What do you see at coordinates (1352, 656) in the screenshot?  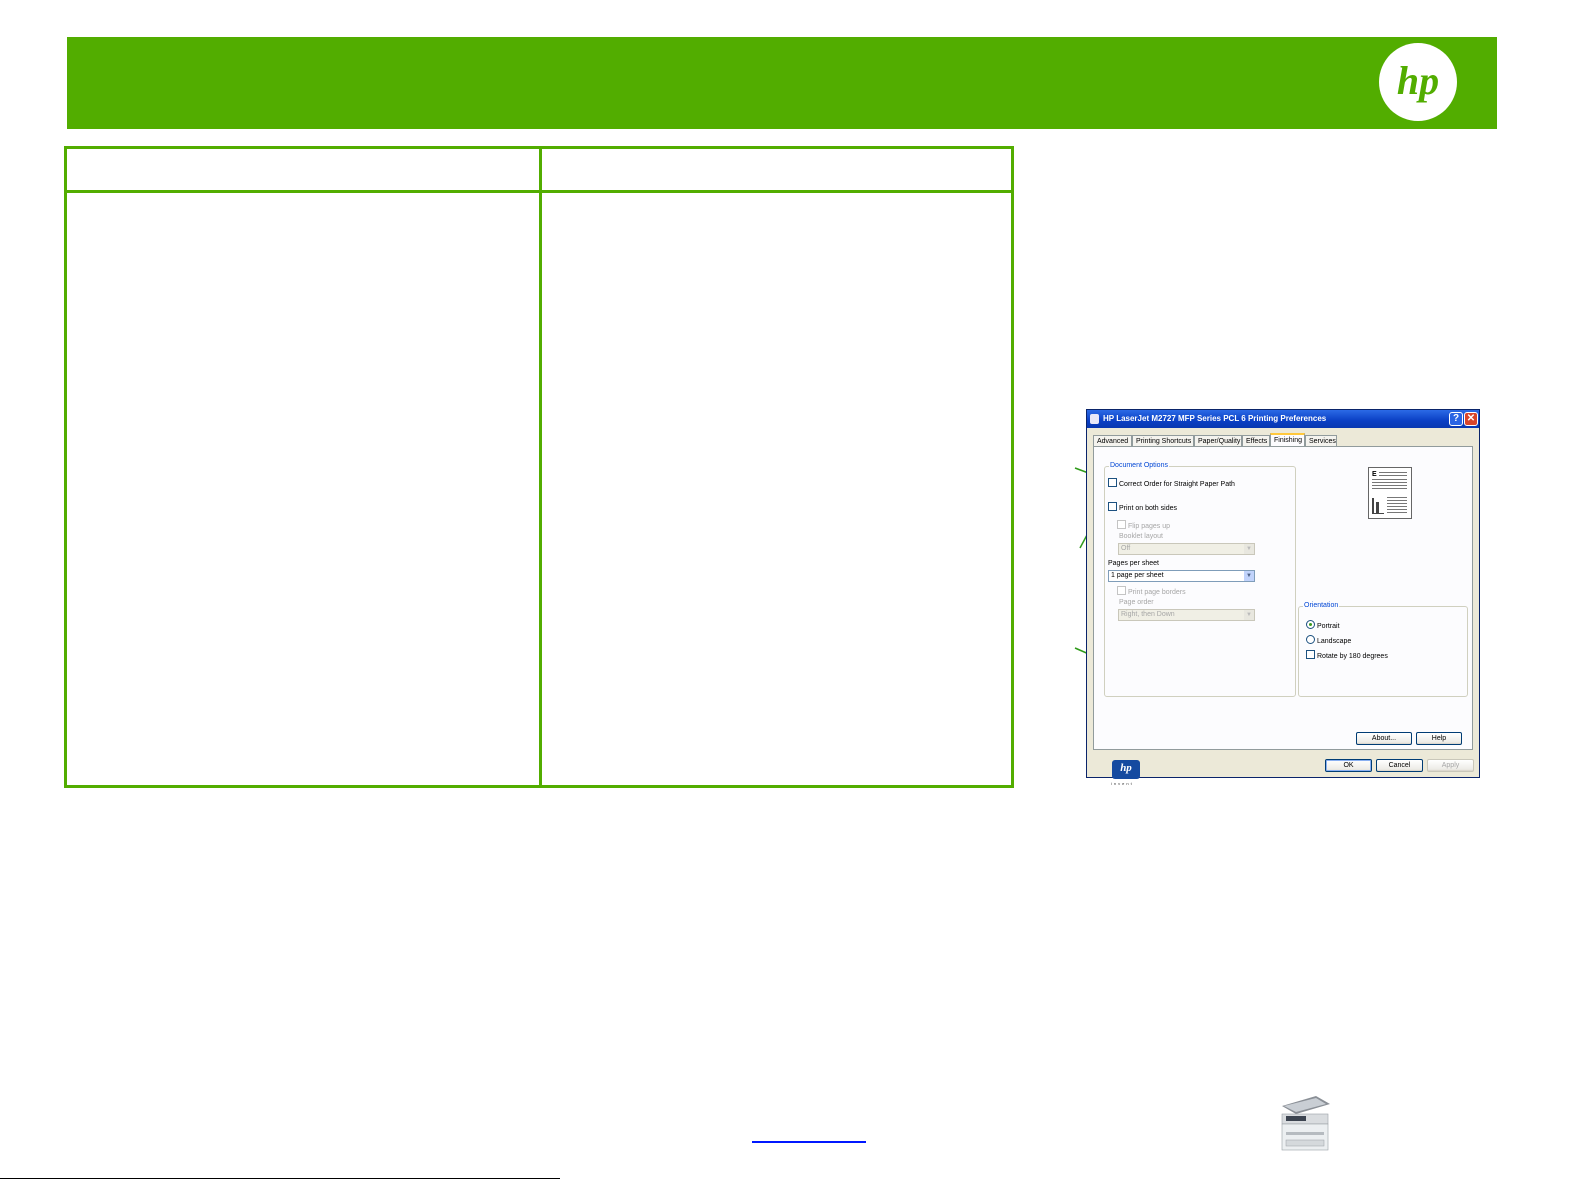 I see `rotate-180-label: Rotate by 180 degrees` at bounding box center [1352, 656].